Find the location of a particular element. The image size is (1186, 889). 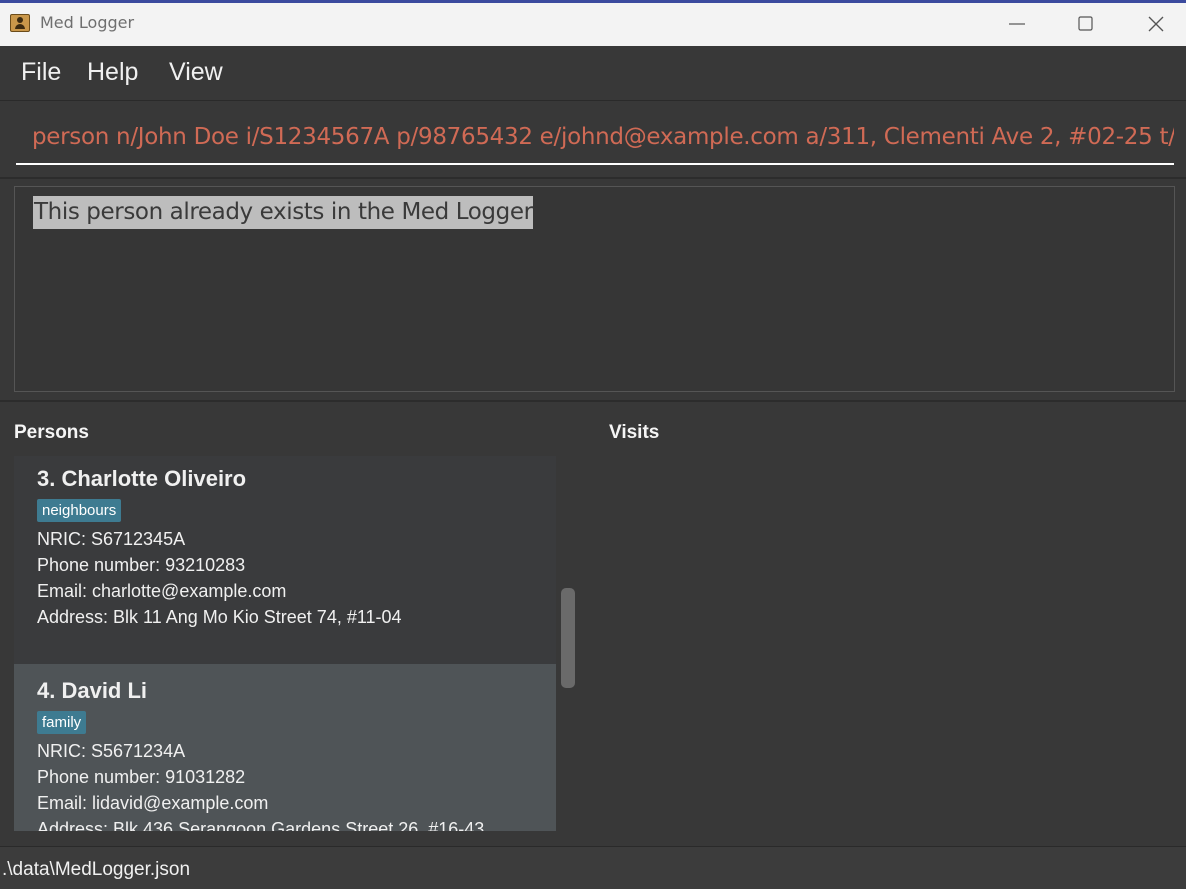

maximize-button is located at coordinates (1086, 24).